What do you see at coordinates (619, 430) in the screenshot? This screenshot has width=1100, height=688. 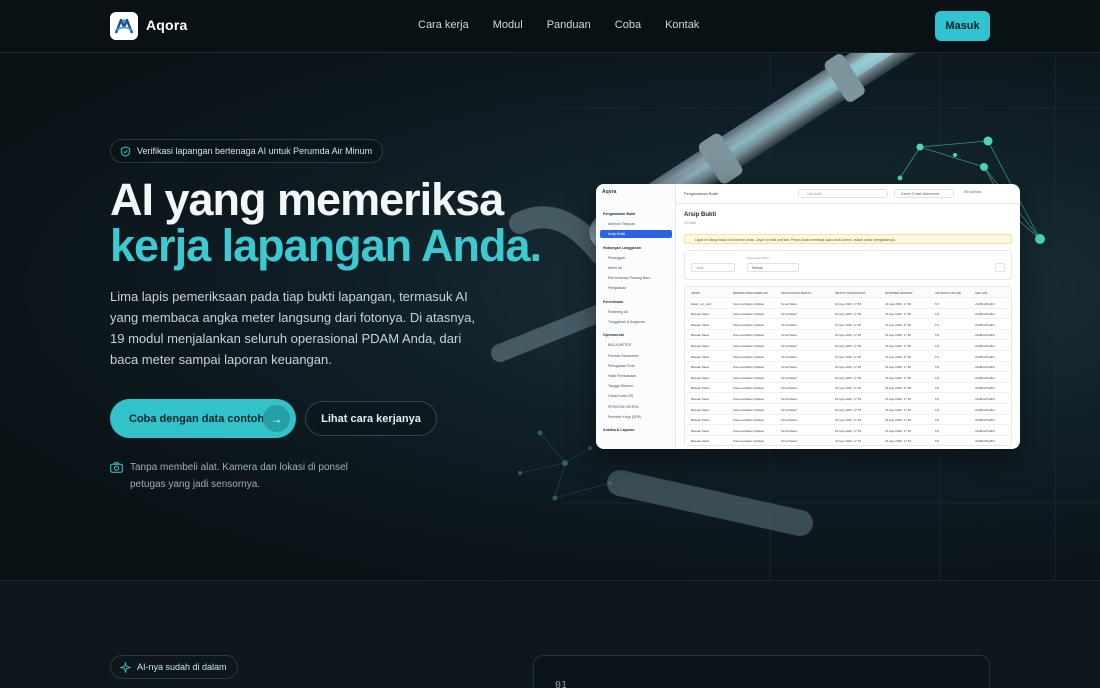 I see `mock-sidebar-item: Analisa & Laporan` at bounding box center [619, 430].